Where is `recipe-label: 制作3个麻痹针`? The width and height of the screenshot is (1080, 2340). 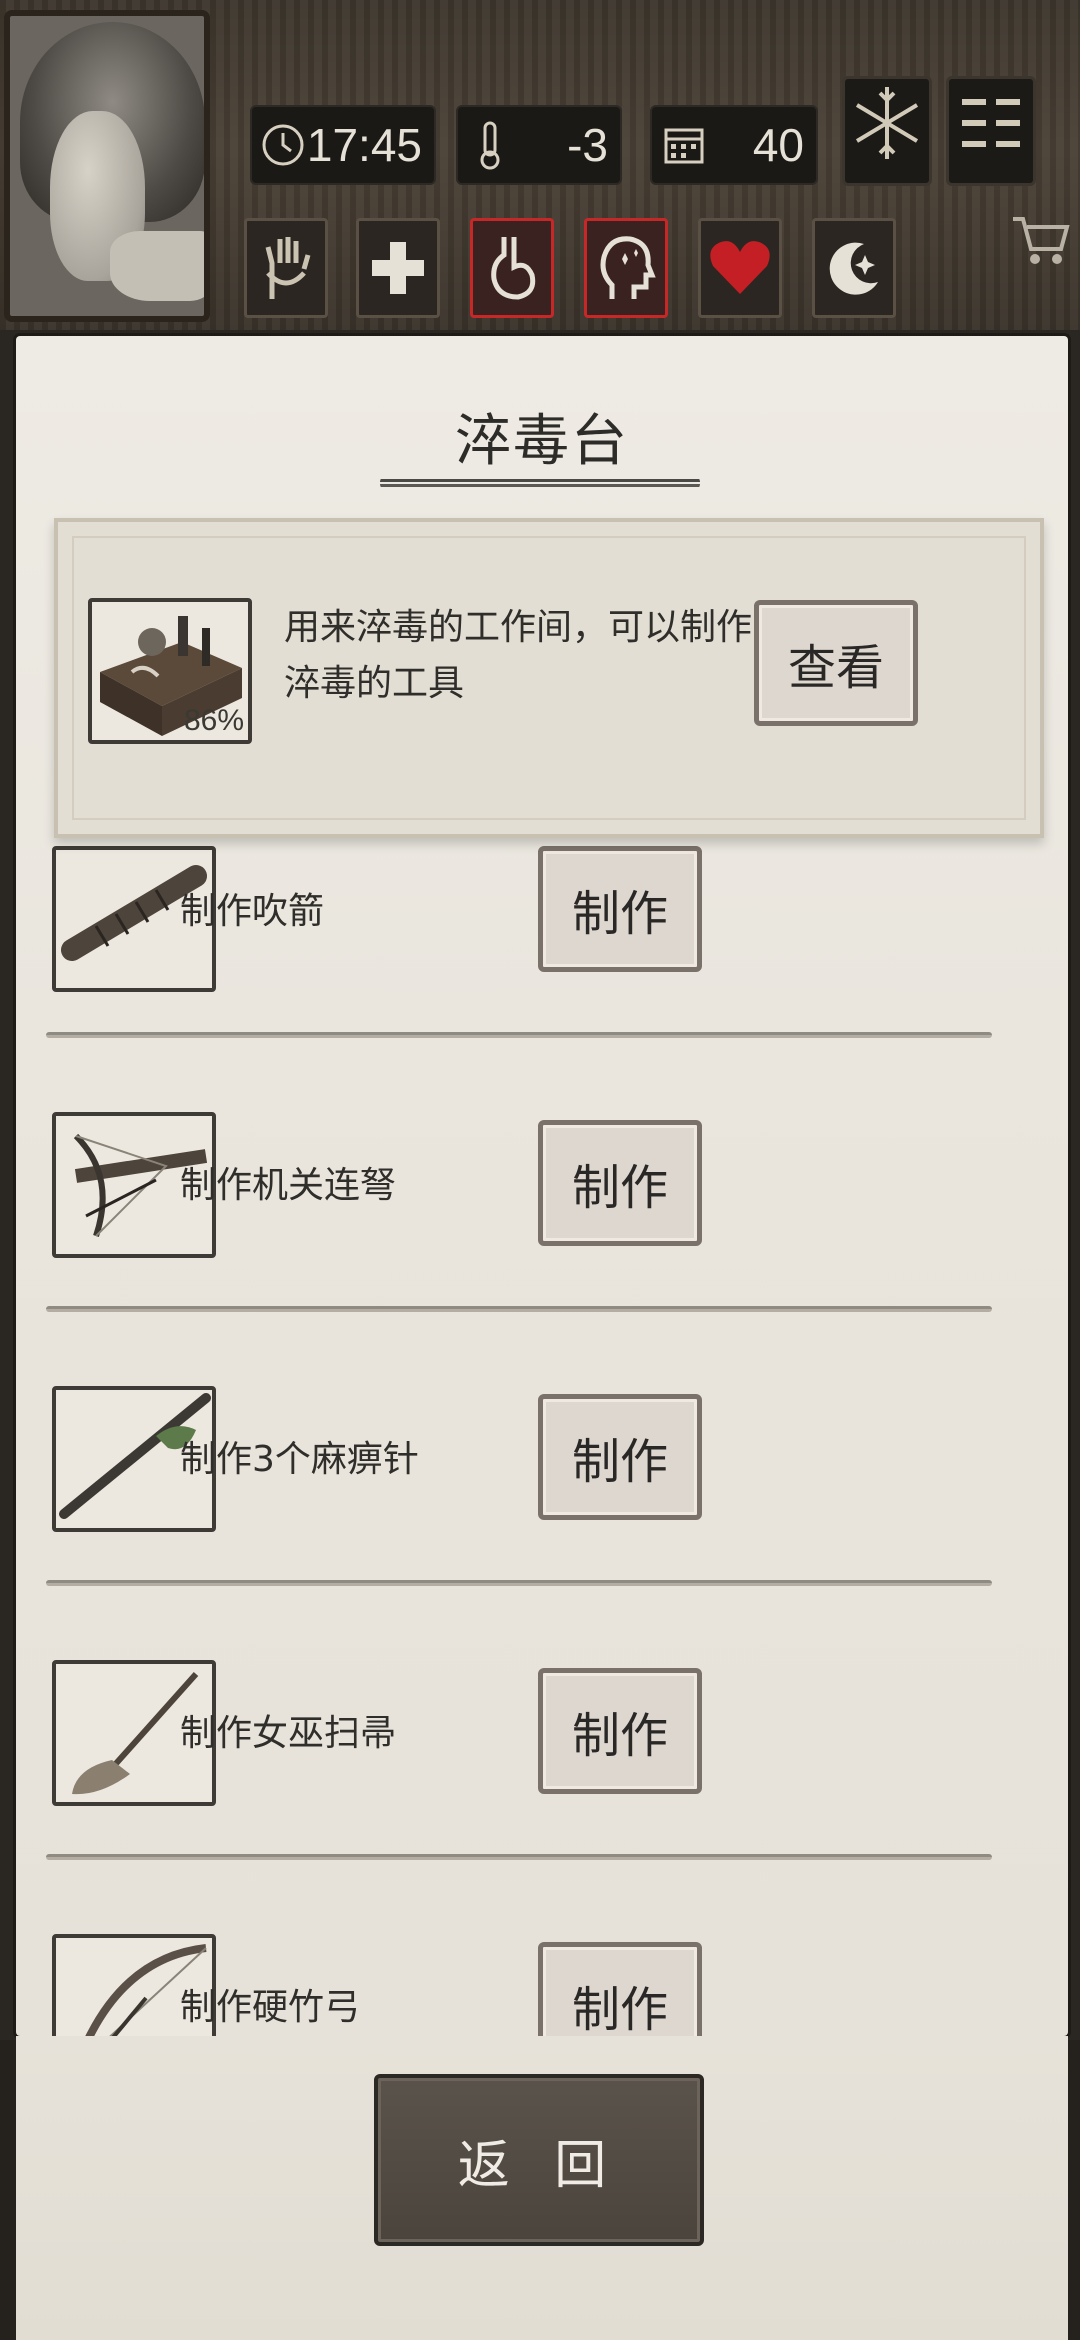
recipe-label: 制作3个麻痹针 is located at coordinates (299, 1459).